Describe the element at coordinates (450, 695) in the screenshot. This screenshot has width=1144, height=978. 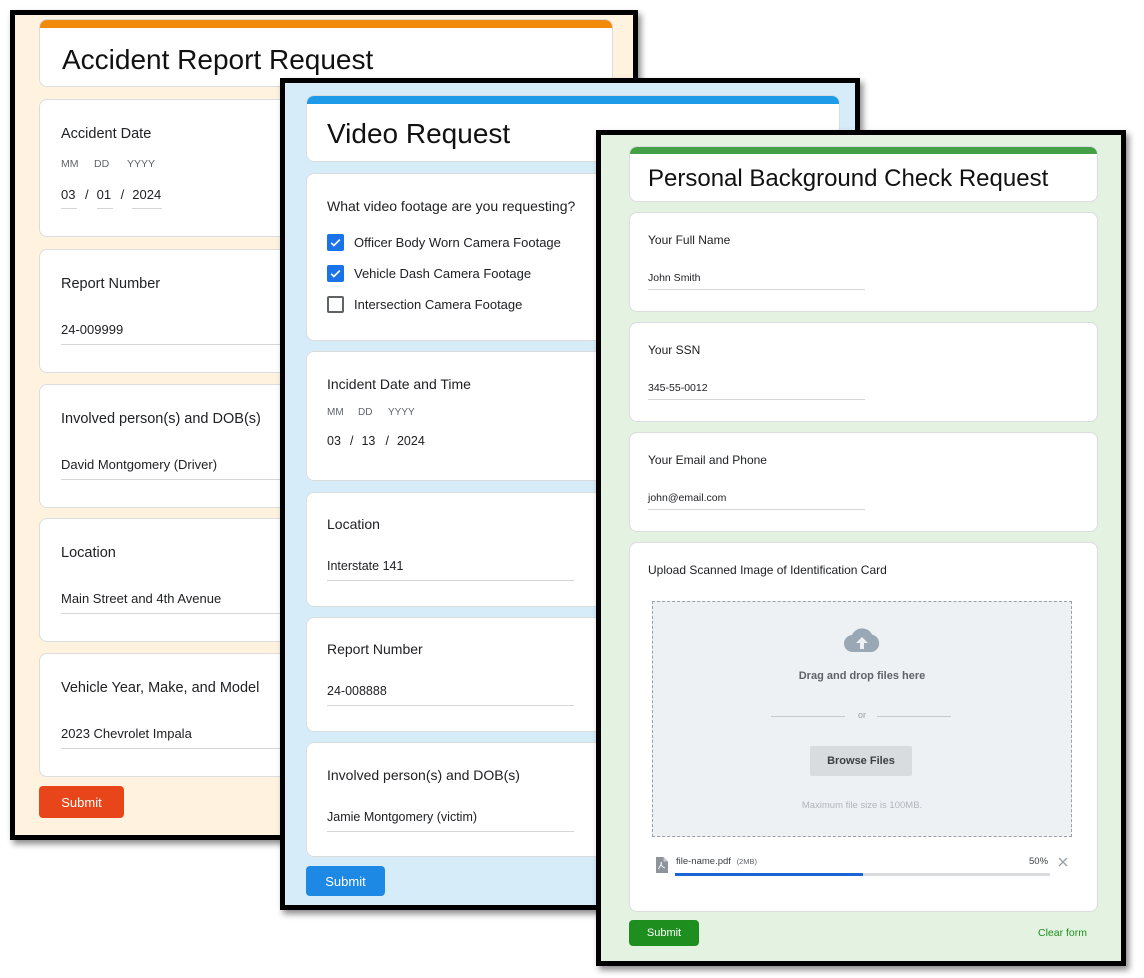
I see `report-number-input: 24-008888` at that location.